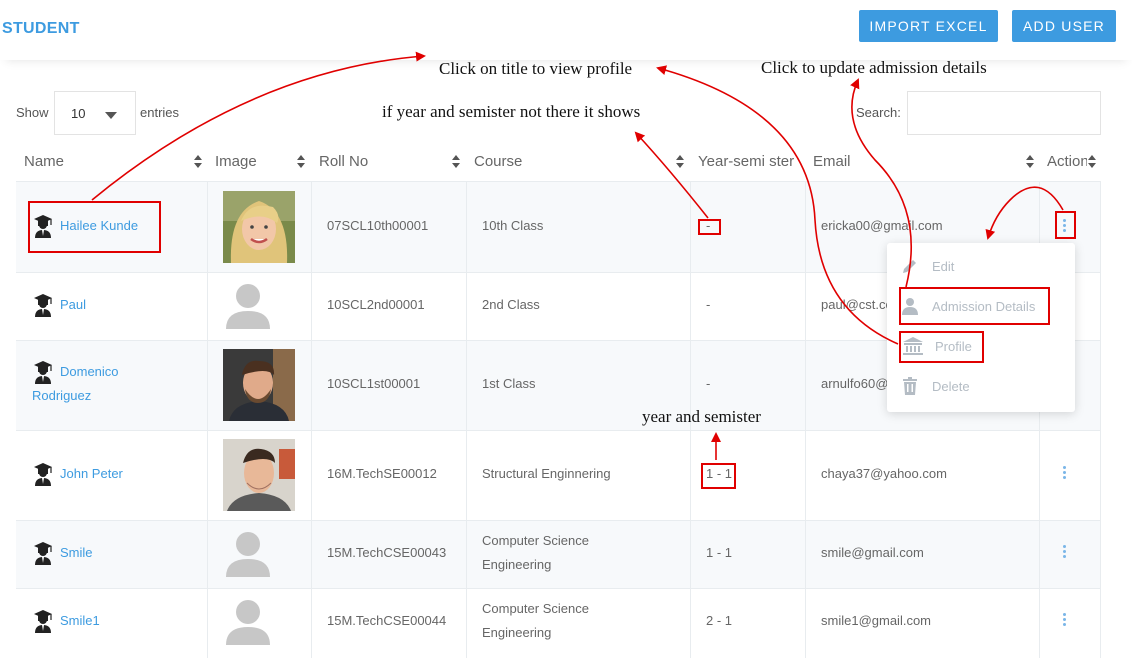 This screenshot has height=658, width=1132. What do you see at coordinates (874, 67) in the screenshot?
I see `annotation-admission-note: Click to update admission details` at bounding box center [874, 67].